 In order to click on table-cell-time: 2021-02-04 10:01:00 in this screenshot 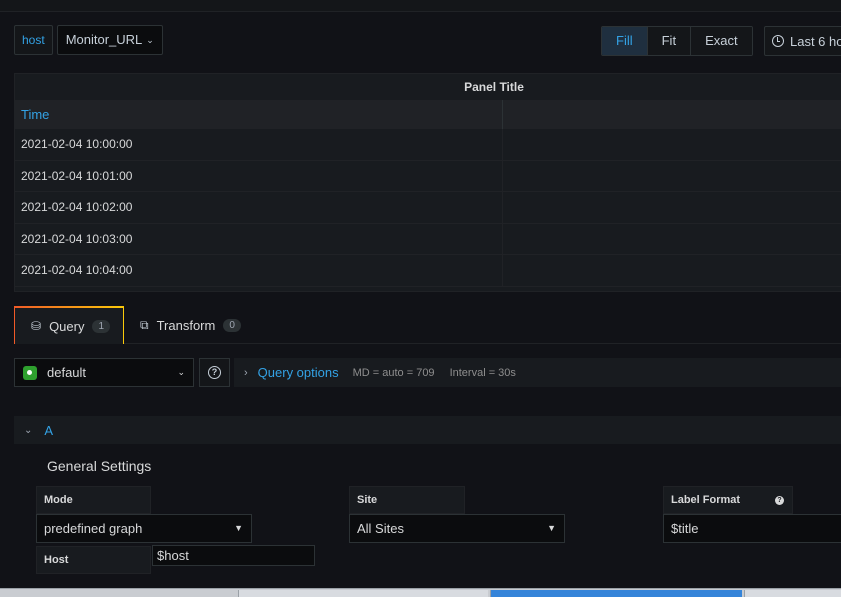, I will do `click(259, 175)`.